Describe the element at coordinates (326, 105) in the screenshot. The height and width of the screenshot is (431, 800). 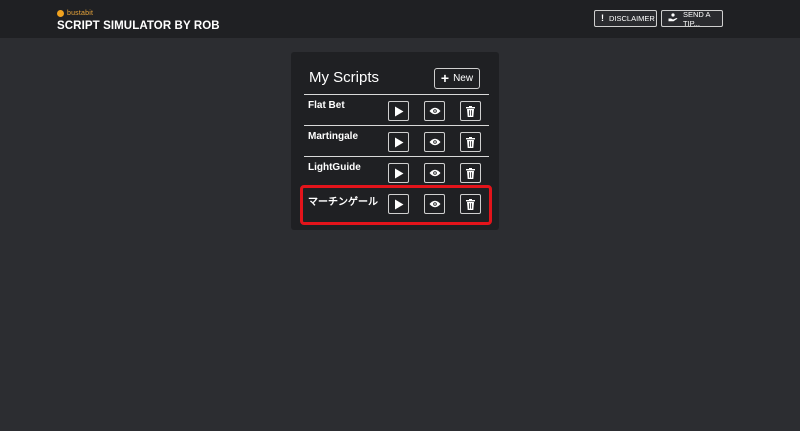
I see `script-name: Flat Bet` at that location.